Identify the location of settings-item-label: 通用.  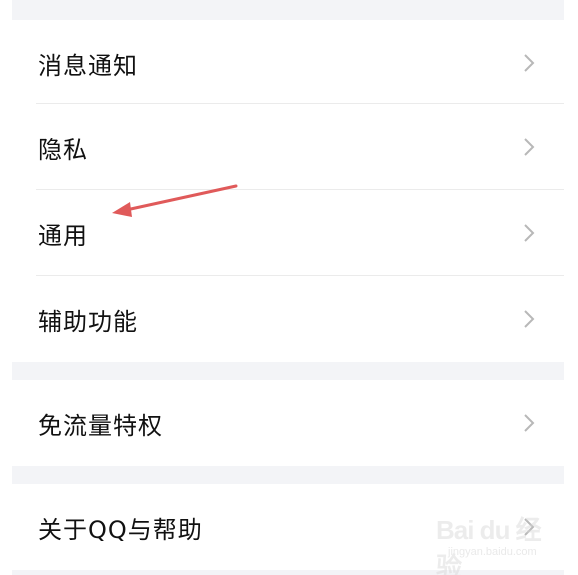
(63, 235).